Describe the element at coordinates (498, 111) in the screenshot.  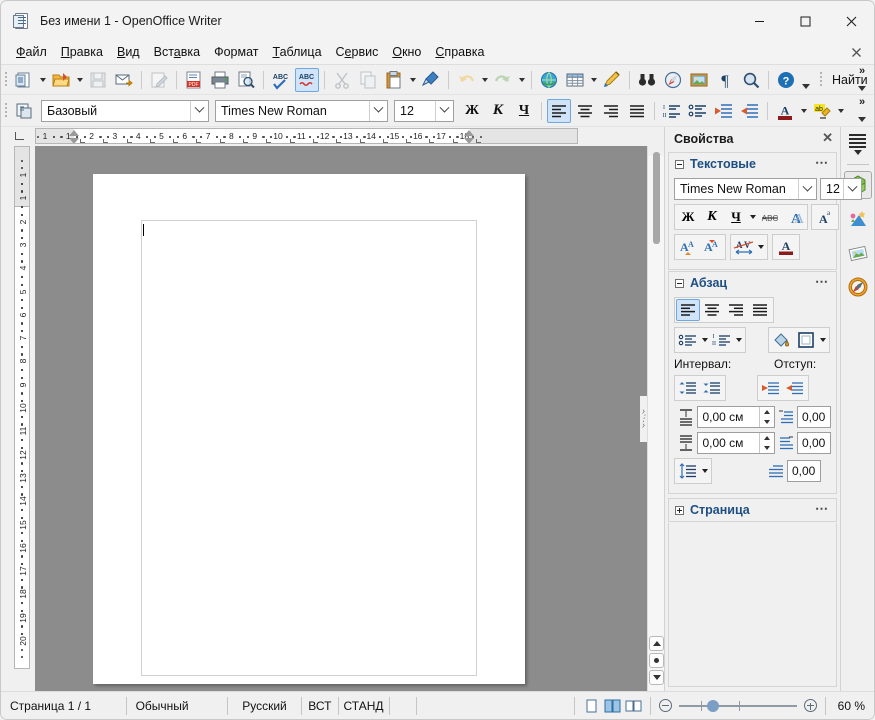
I see `italic-button: К` at that location.